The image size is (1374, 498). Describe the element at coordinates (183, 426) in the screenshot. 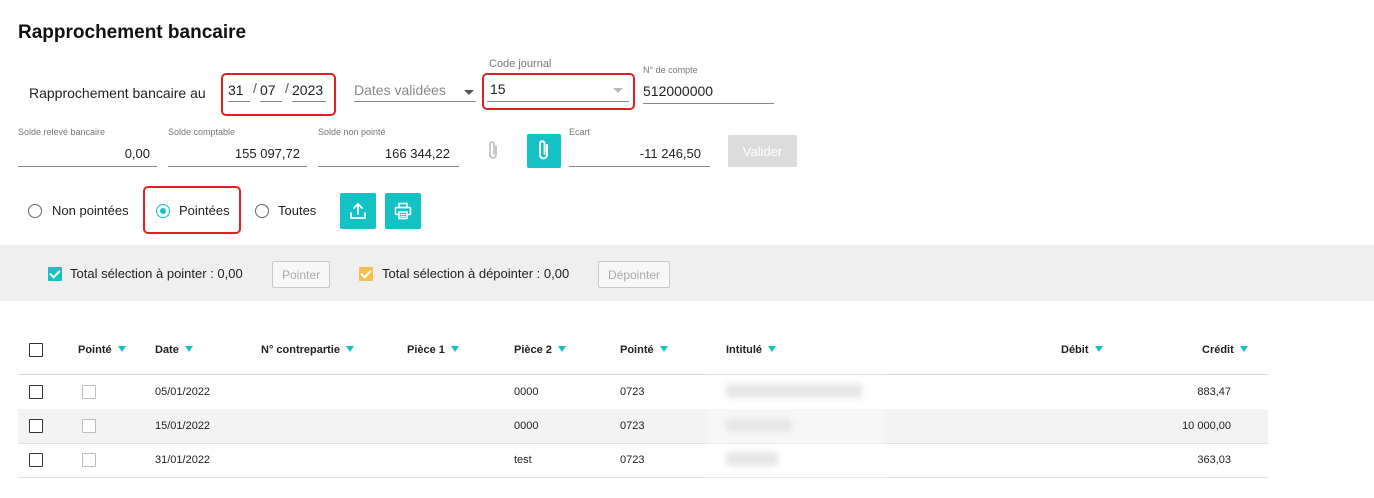

I see `row-date: 15/01/2022` at that location.